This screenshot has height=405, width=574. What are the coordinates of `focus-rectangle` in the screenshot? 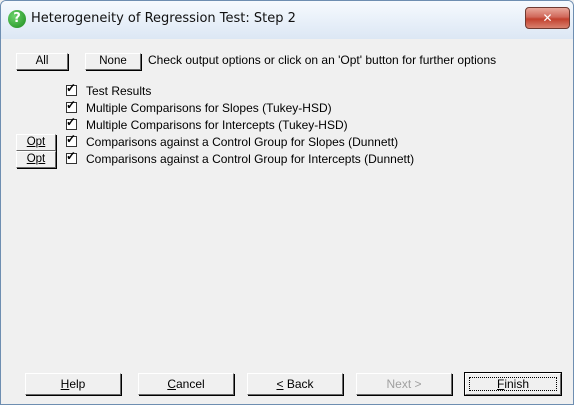 It's located at (513, 384).